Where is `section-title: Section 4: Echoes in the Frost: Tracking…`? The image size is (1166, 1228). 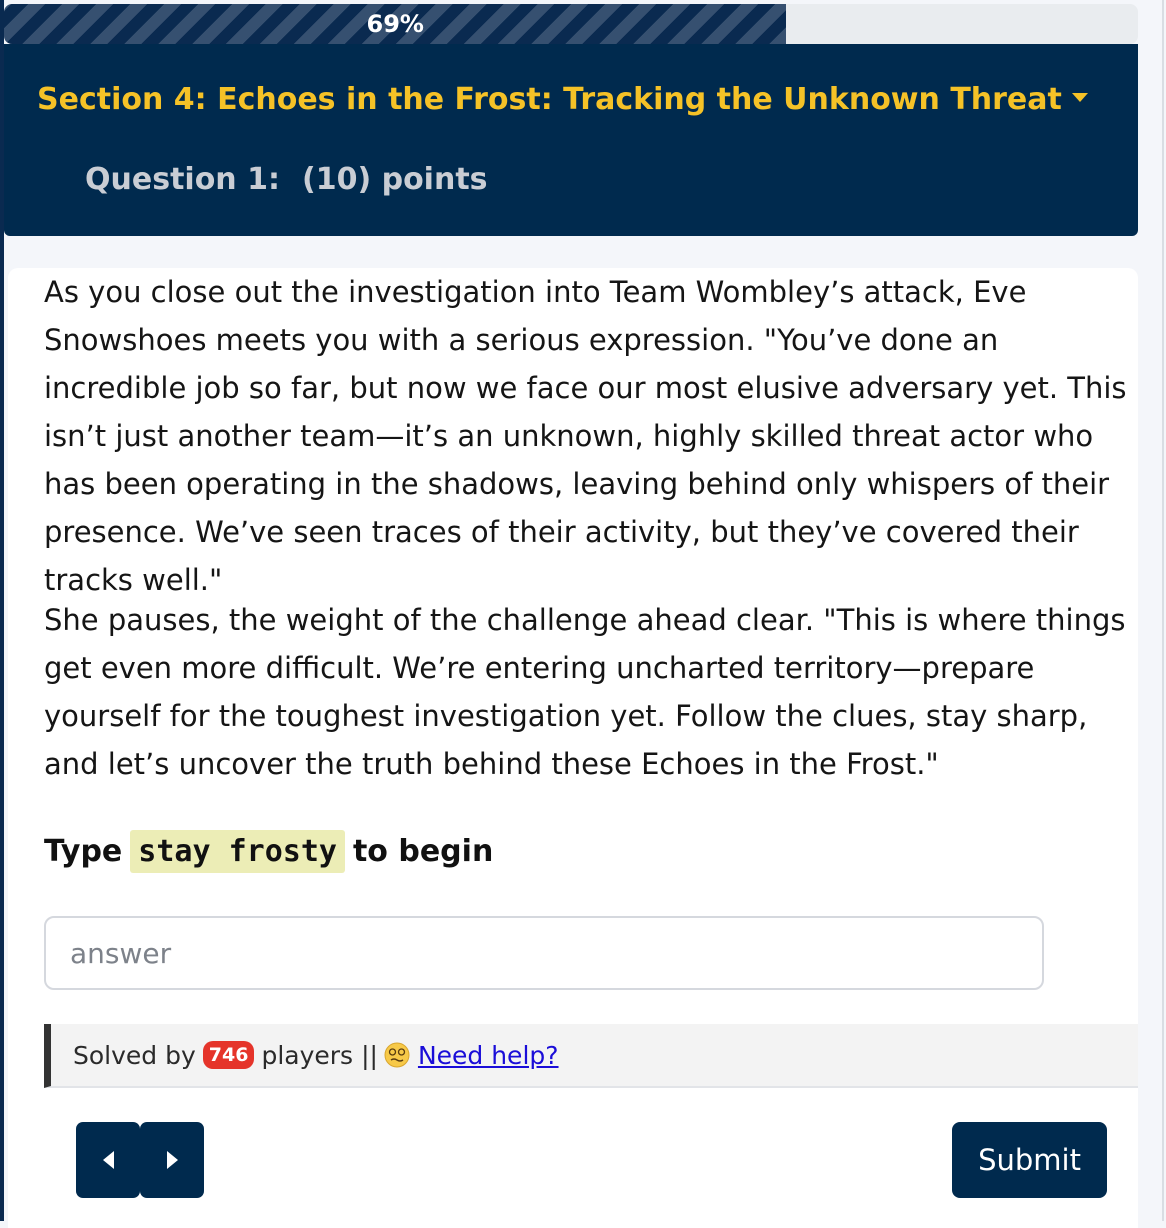 section-title: Section 4: Echoes in the Frost: Tracking… is located at coordinates (549, 99).